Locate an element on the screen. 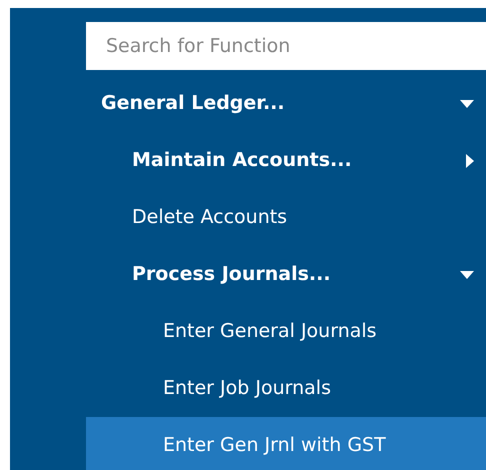 The image size is (486, 470). tree-item: Delete Accounts is located at coordinates (286, 217).